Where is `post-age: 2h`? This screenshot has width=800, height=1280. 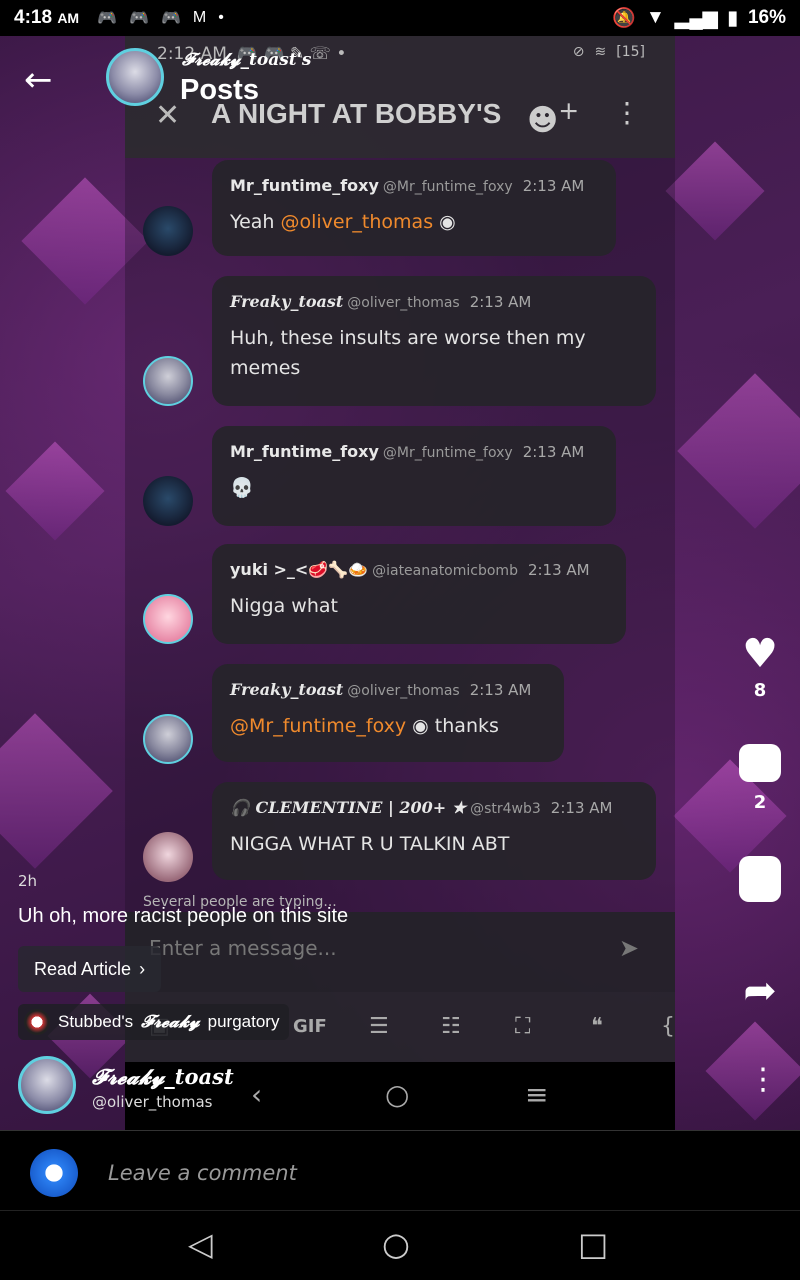 post-age: 2h is located at coordinates (28, 881).